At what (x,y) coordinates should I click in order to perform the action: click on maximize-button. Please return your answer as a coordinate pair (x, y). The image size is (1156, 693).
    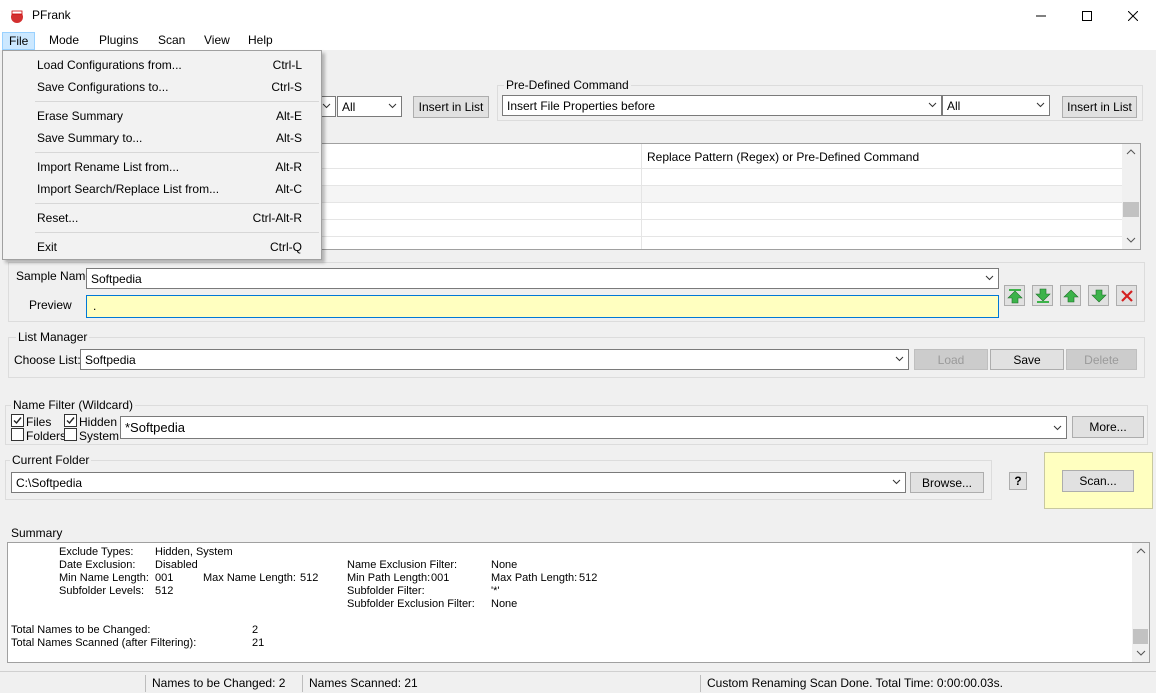
    Looking at the image, I should click on (1087, 15).